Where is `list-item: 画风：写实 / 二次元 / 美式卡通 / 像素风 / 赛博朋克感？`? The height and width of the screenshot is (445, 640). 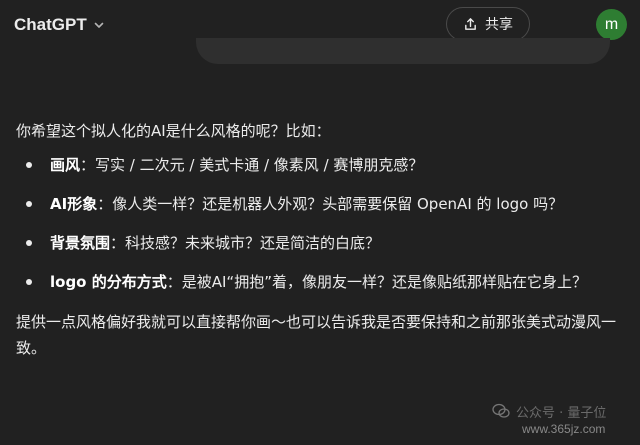
list-item: 画风：写实 / 二次元 / 美式卡通 / 像素风 / 赛博朋克感？ is located at coordinates (321, 165).